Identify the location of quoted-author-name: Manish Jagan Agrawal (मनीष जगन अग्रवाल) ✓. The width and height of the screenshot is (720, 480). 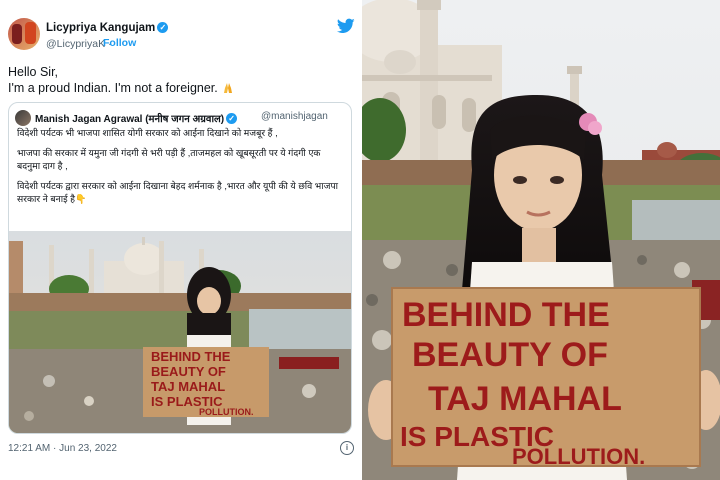
(136, 118).